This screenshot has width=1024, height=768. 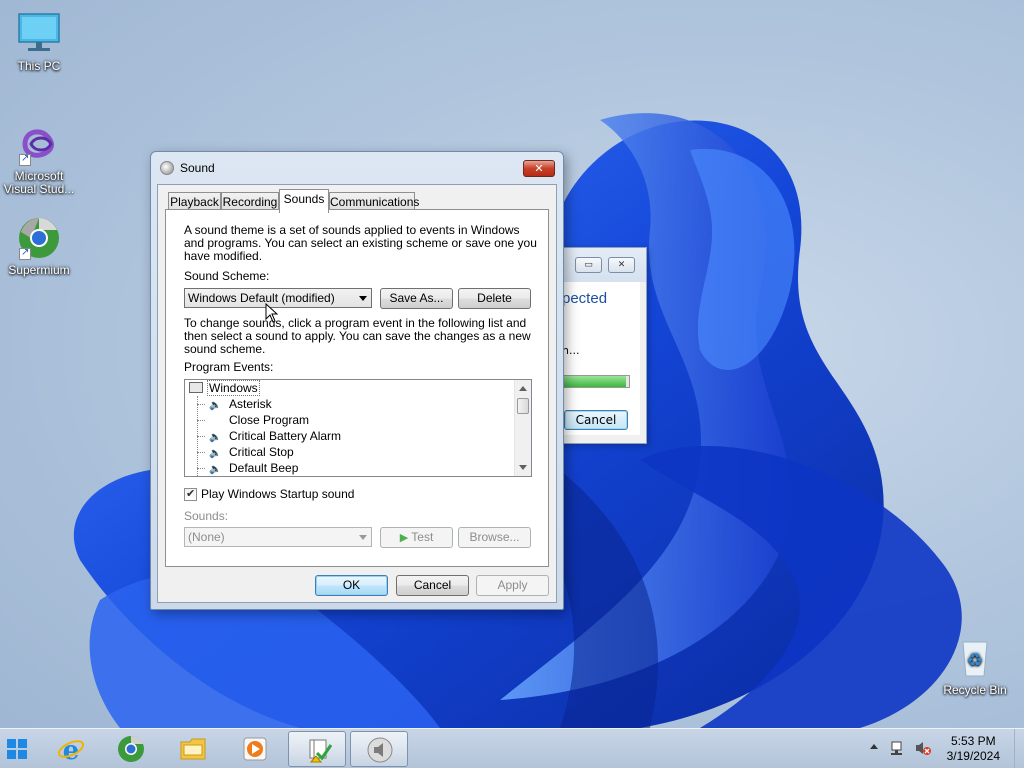 I want to click on network-icon, so click(x=898, y=748).